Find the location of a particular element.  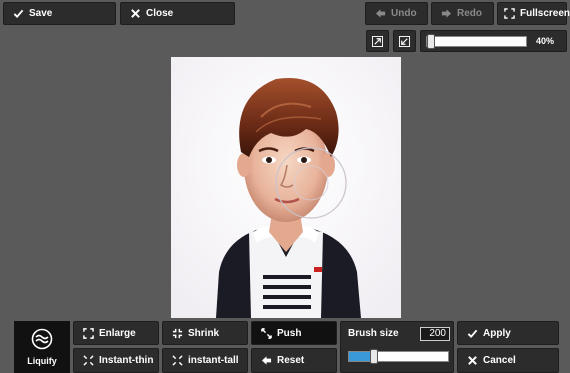

push-button: Push is located at coordinates (294, 333).